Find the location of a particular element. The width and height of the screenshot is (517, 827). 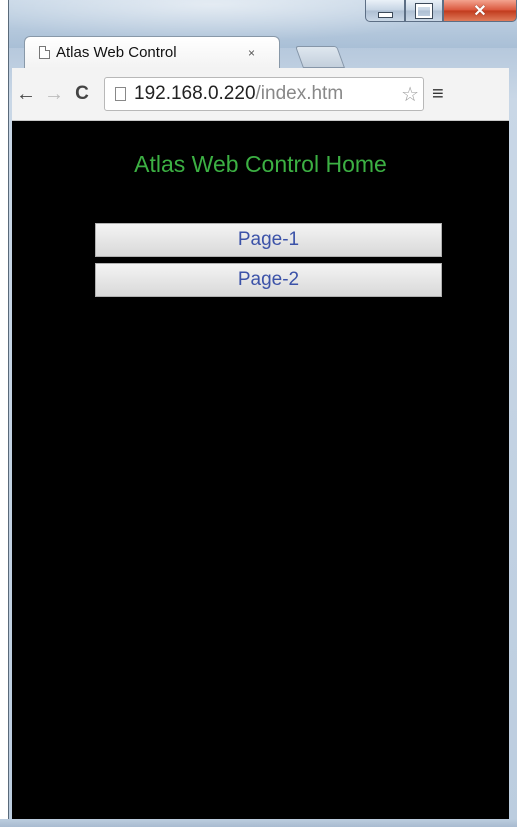

maximize-button is located at coordinates (424, 11).